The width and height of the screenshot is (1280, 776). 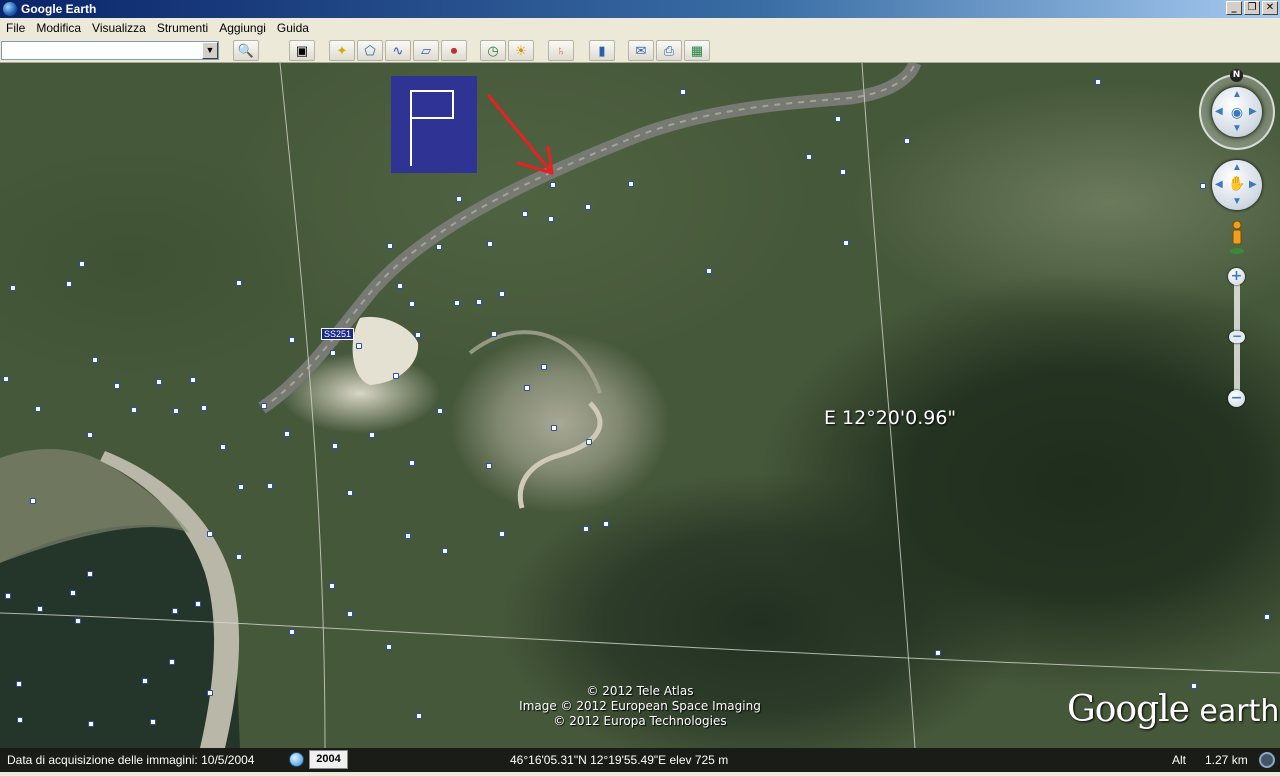 What do you see at coordinates (521, 50) in the screenshot?
I see `sunlight-button: ☀` at bounding box center [521, 50].